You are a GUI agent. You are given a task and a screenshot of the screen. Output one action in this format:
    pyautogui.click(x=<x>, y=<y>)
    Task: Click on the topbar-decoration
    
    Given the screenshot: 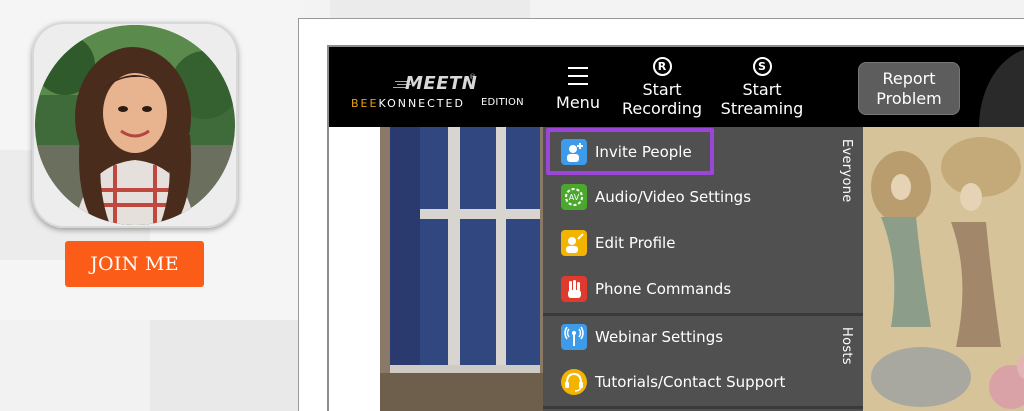 What is the action you would take?
    pyautogui.click(x=1001, y=87)
    